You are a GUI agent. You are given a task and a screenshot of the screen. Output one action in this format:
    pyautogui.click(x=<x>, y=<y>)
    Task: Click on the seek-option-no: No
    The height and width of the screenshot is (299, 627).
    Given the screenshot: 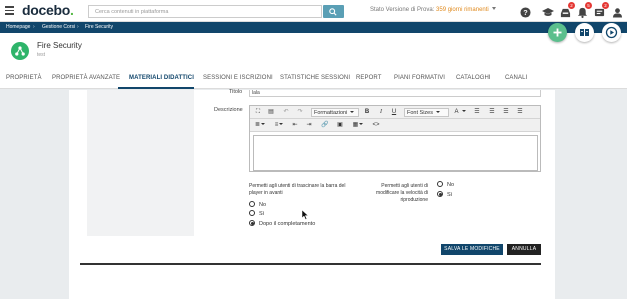 What is the action you would take?
    pyautogui.click(x=257, y=205)
    